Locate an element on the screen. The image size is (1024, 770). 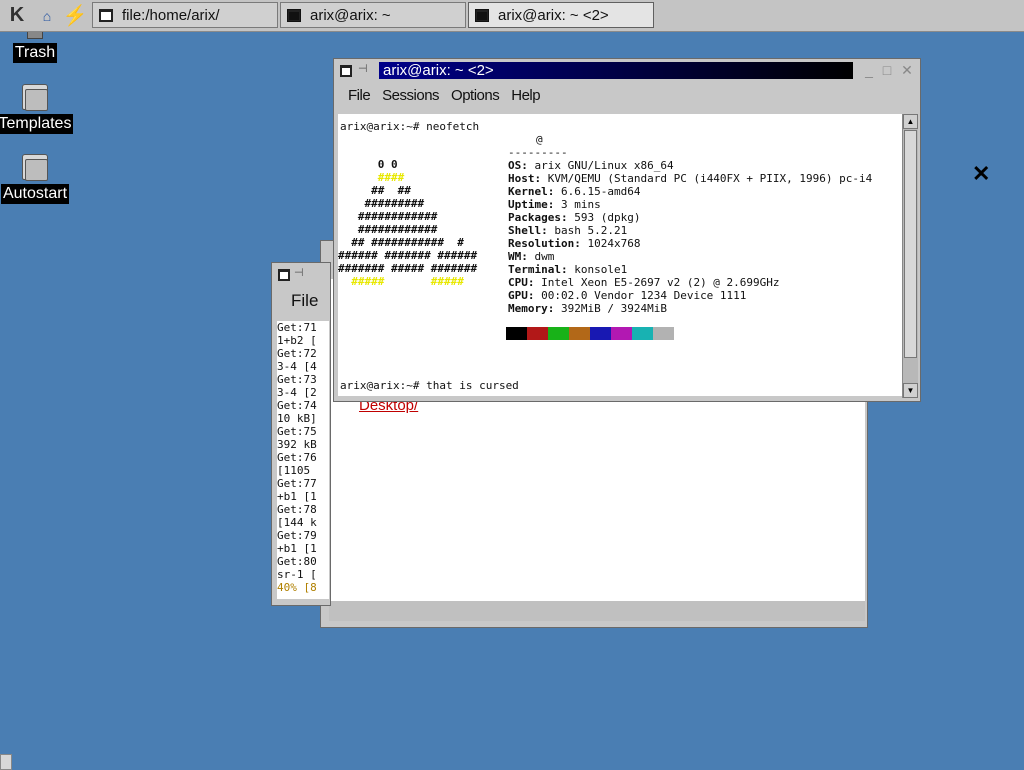
scroll-thumb is located at coordinates (910, 244).